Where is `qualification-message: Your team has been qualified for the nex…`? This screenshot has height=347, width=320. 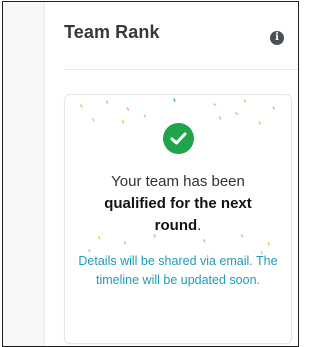
qualification-message: Your team has been qualified for the nex… is located at coordinates (178, 204).